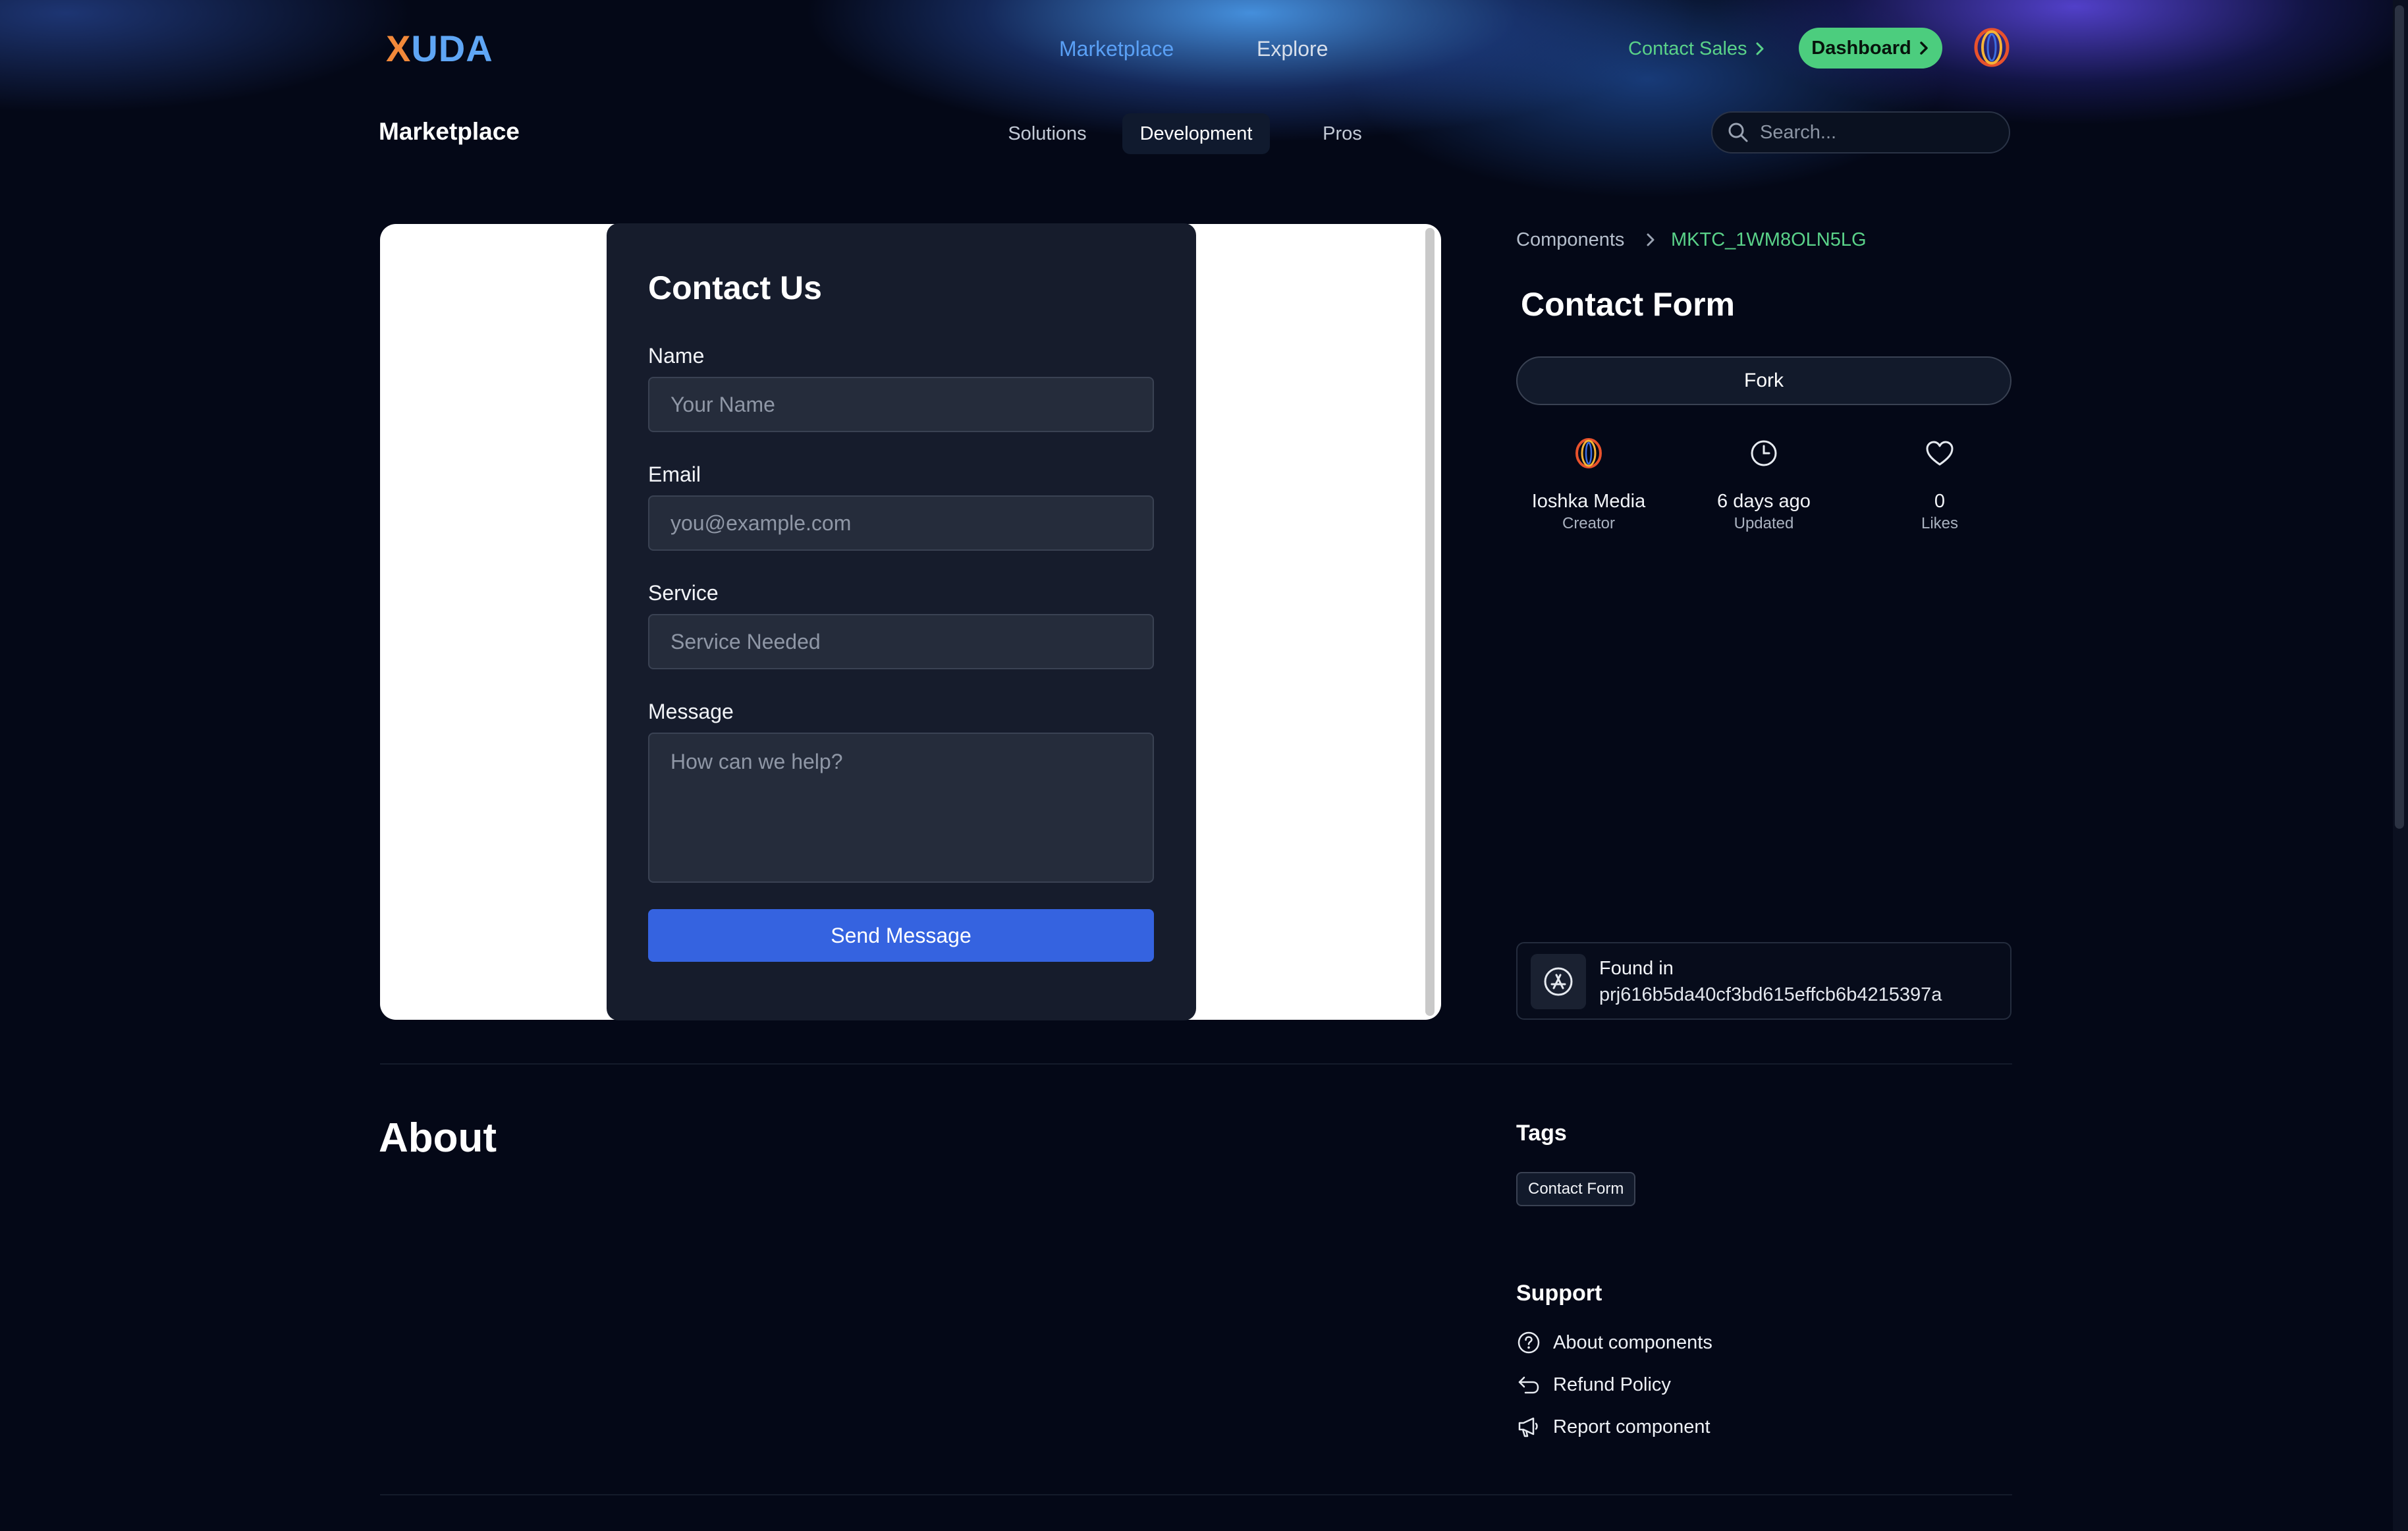 This screenshot has width=2408, height=1531. What do you see at coordinates (1292, 49) in the screenshot?
I see `nav-explore: Explore` at bounding box center [1292, 49].